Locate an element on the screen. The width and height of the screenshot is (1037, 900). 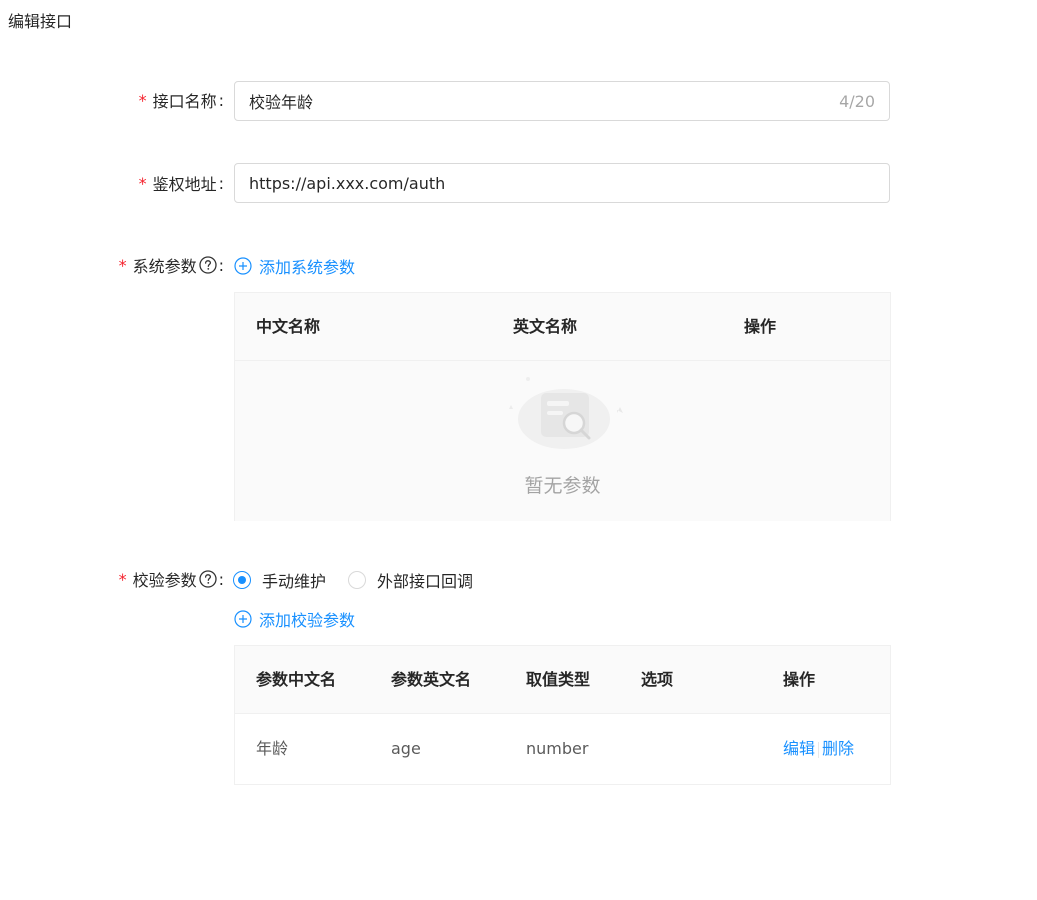
table-header: 参数中文名 参数英文名 取值类型 选项 操作 is located at coordinates (562, 679).